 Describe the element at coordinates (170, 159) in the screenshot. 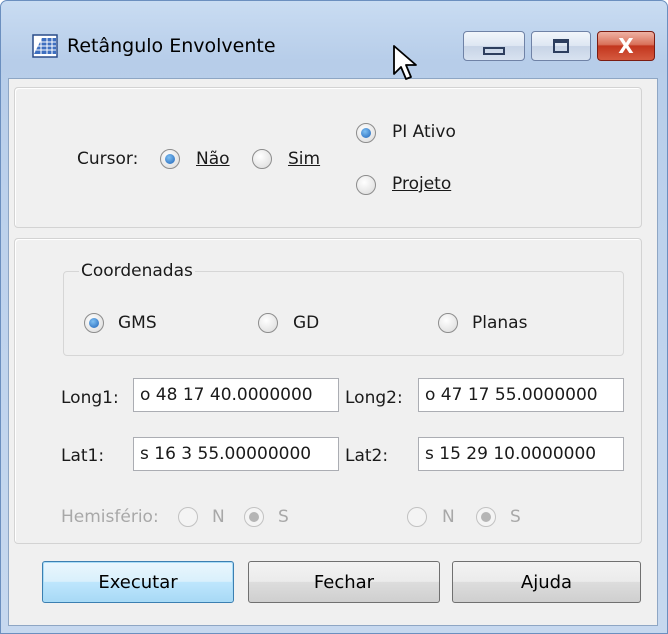

I see `cursor-nao-radio` at that location.